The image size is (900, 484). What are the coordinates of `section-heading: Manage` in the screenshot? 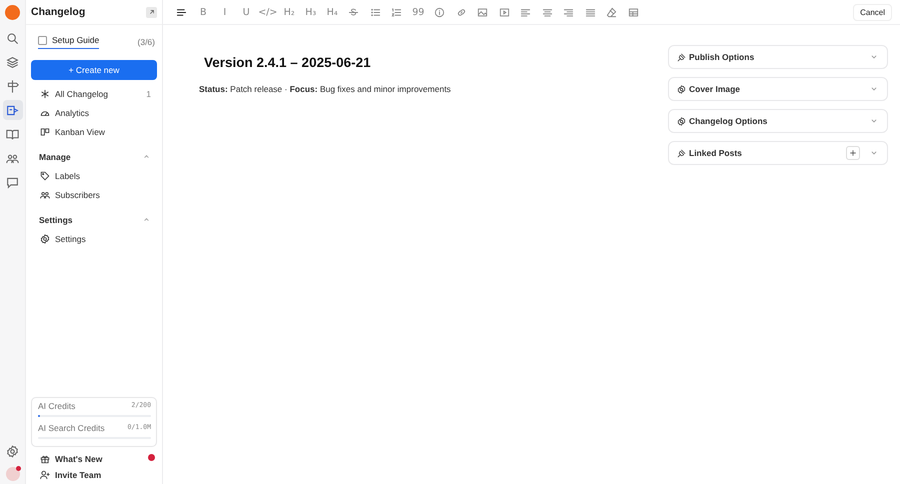 It's located at (55, 157).